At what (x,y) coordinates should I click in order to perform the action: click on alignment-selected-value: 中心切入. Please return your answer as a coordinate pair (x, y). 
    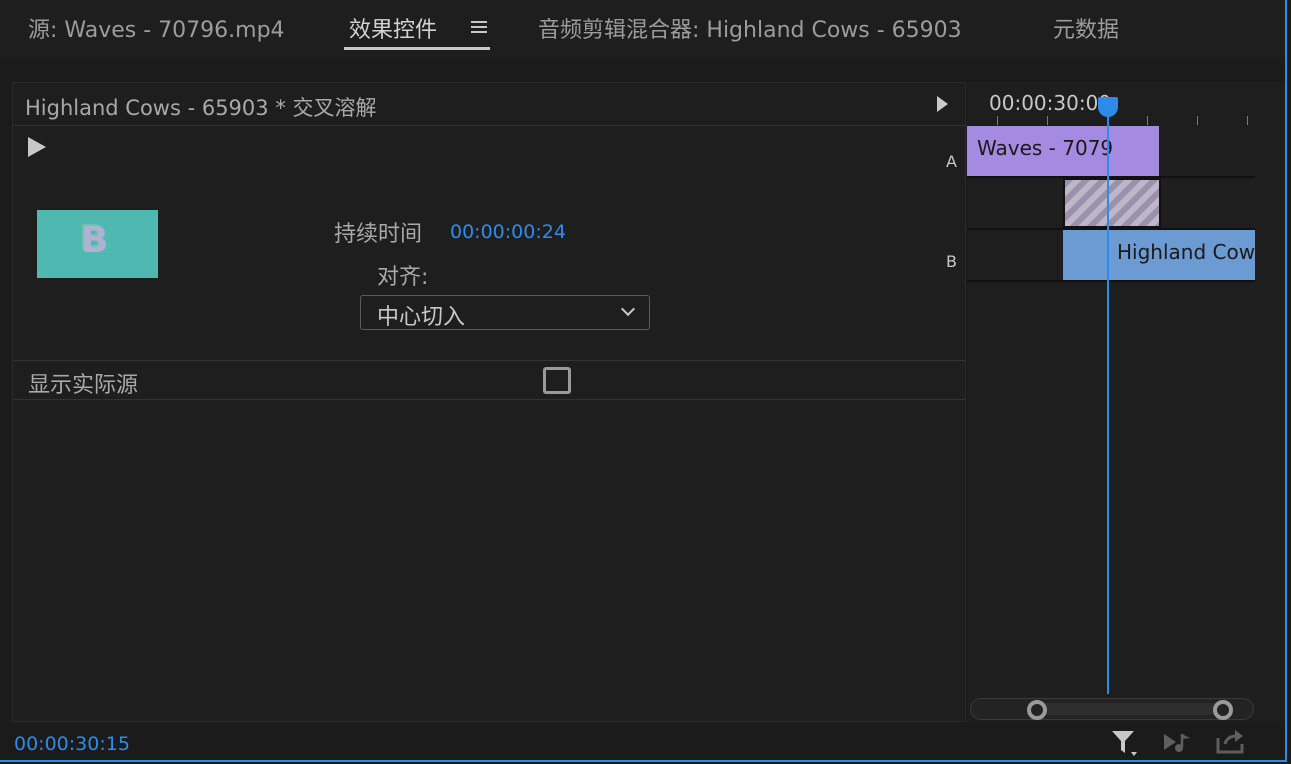
    Looking at the image, I should click on (421, 317).